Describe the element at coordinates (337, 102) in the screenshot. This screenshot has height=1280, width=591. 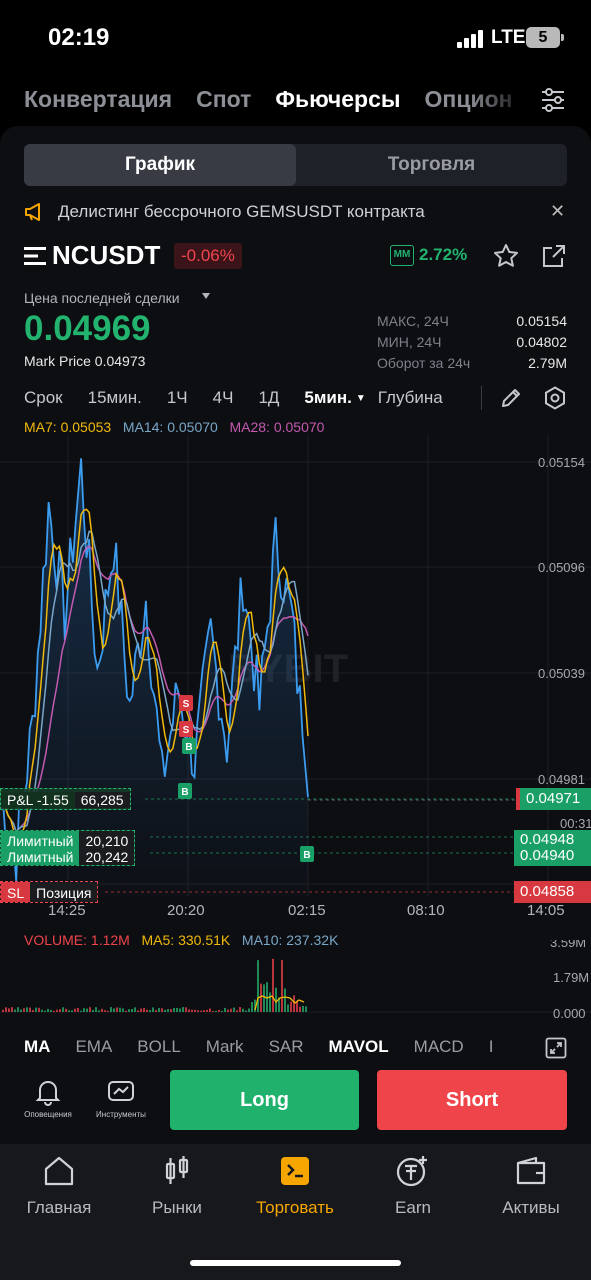
I see `tab-futures: Фьючерсы` at that location.